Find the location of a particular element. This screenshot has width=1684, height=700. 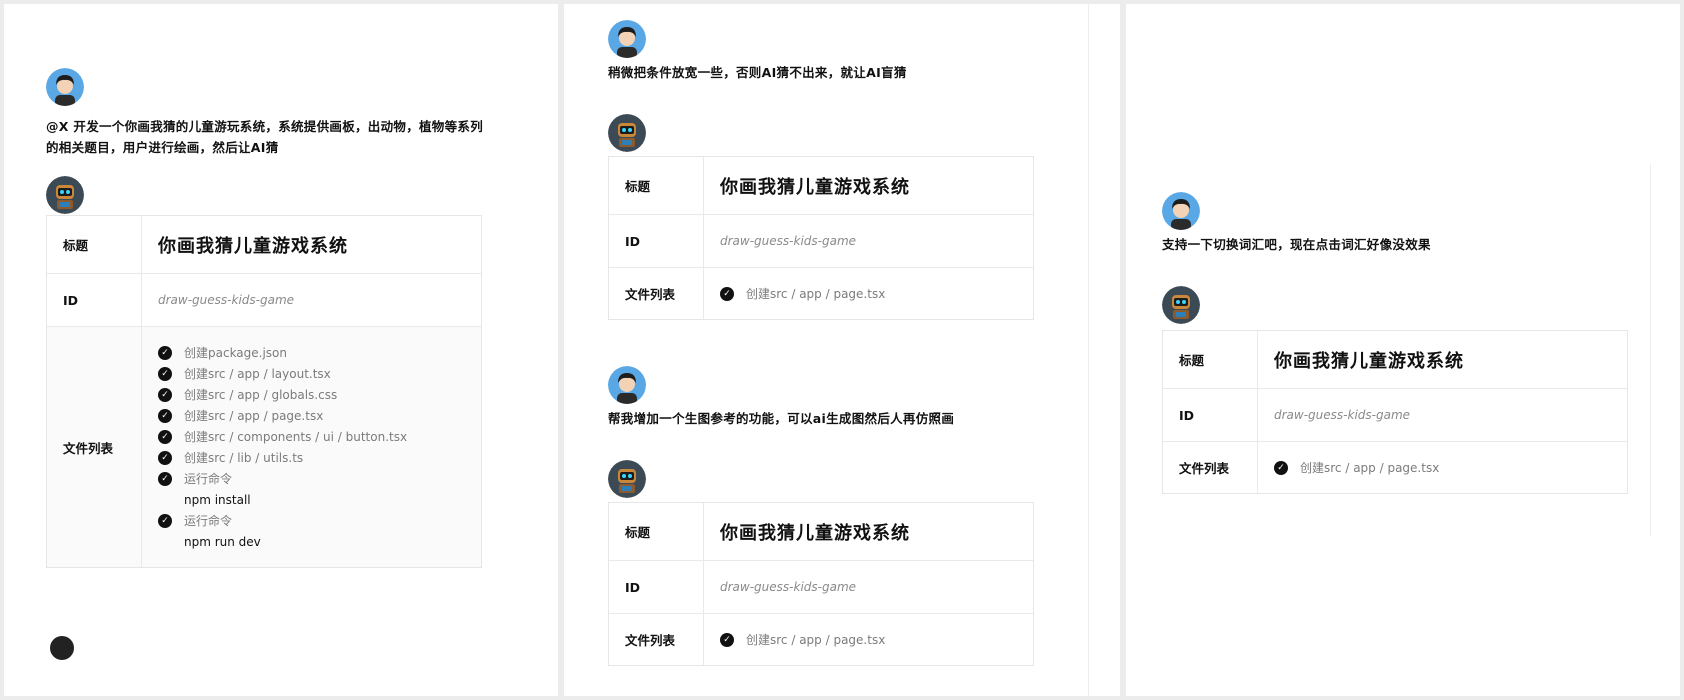

user-message-text: 稍微把条件放宽一些，否则AI猜不出来，就让AI盲猜 is located at coordinates (757, 72).